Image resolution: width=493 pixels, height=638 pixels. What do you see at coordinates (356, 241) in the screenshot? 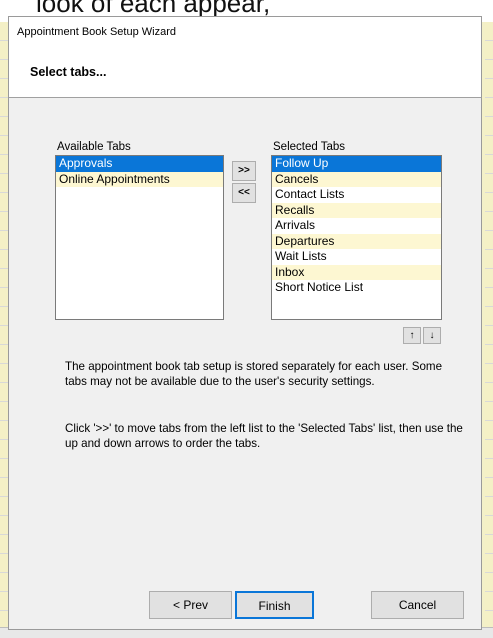
I see `list-item: Departures` at bounding box center [356, 241].